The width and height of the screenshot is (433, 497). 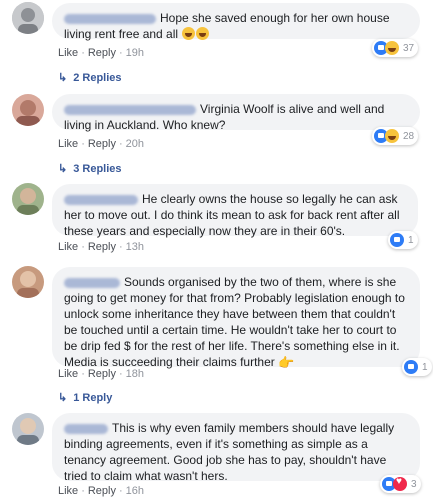 I want to click on reaction-summary: 37, so click(x=395, y=48).